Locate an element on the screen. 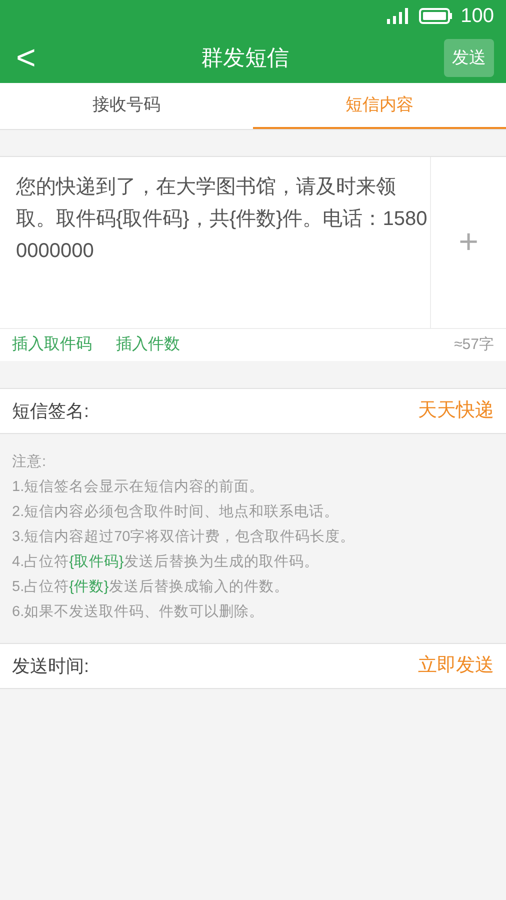 The image size is (506, 900). insert-link: 插入件数 is located at coordinates (148, 345).